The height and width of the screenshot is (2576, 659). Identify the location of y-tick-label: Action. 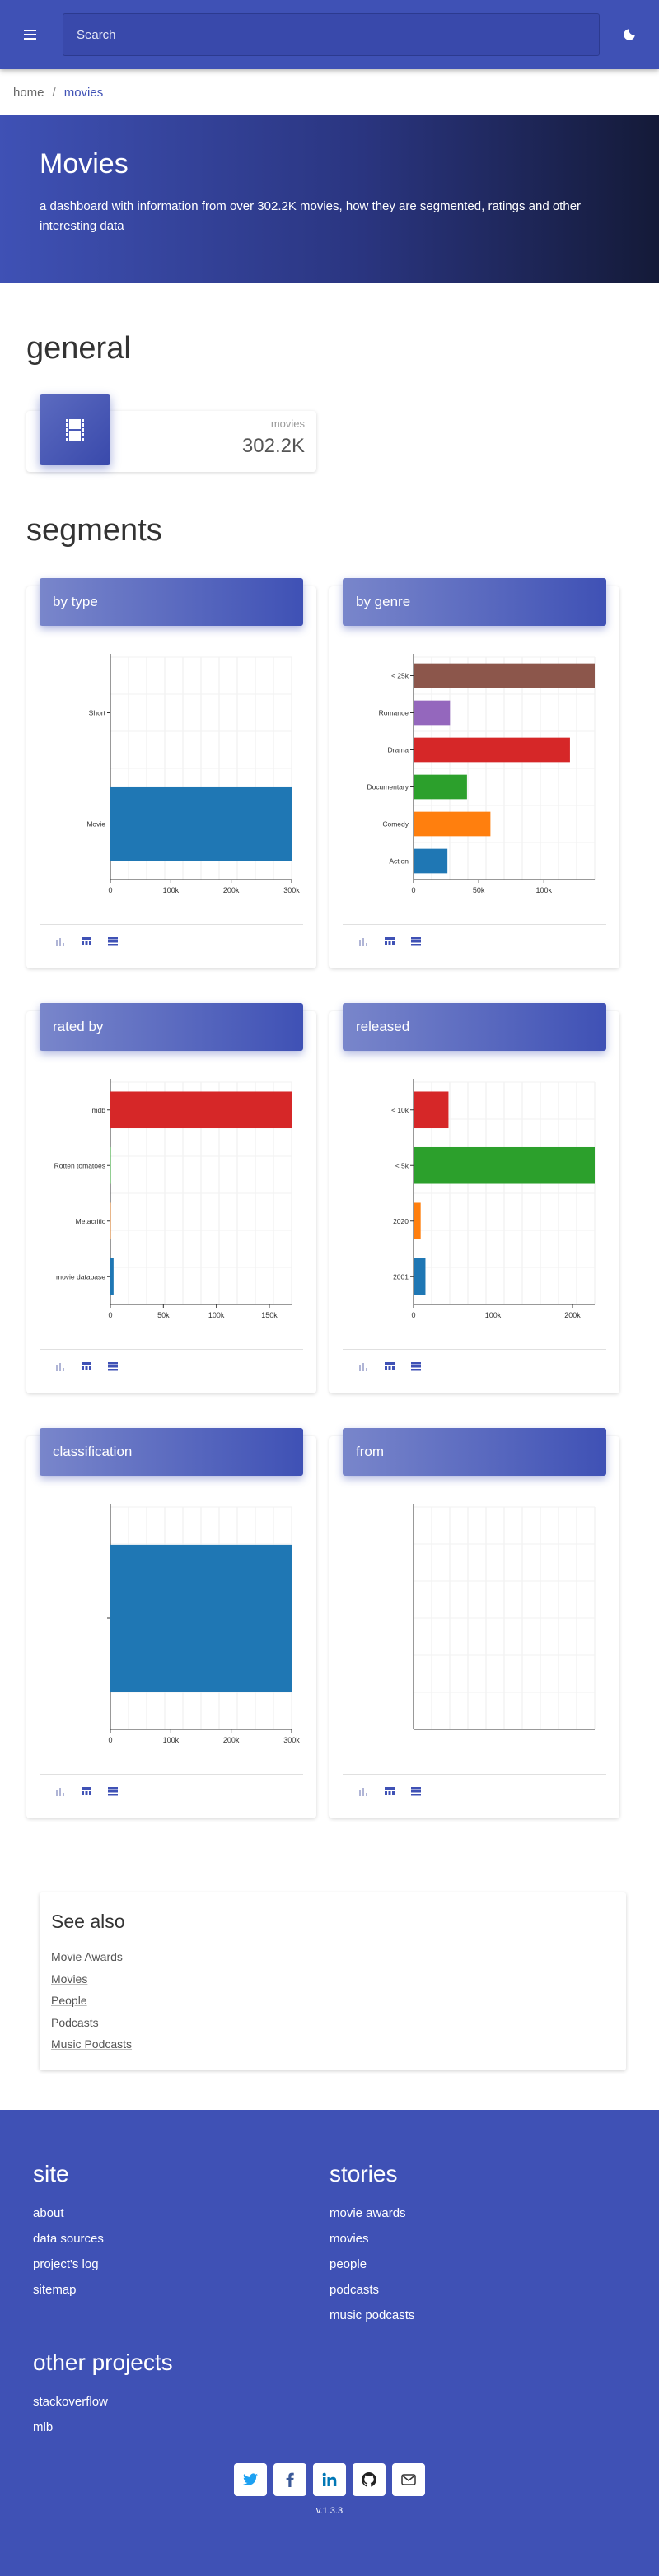
(399, 861).